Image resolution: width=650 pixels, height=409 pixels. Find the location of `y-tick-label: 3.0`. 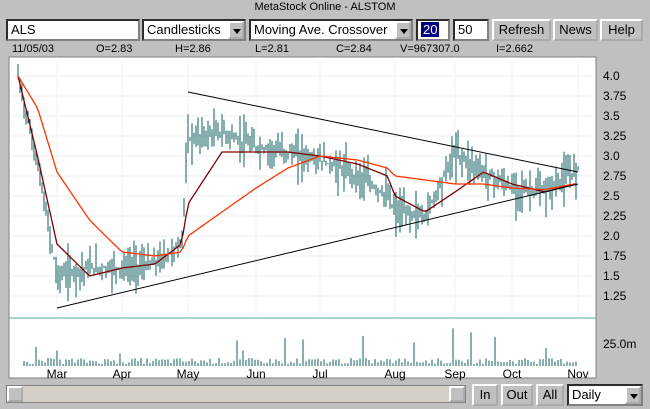

y-tick-label: 3.0 is located at coordinates (611, 156).